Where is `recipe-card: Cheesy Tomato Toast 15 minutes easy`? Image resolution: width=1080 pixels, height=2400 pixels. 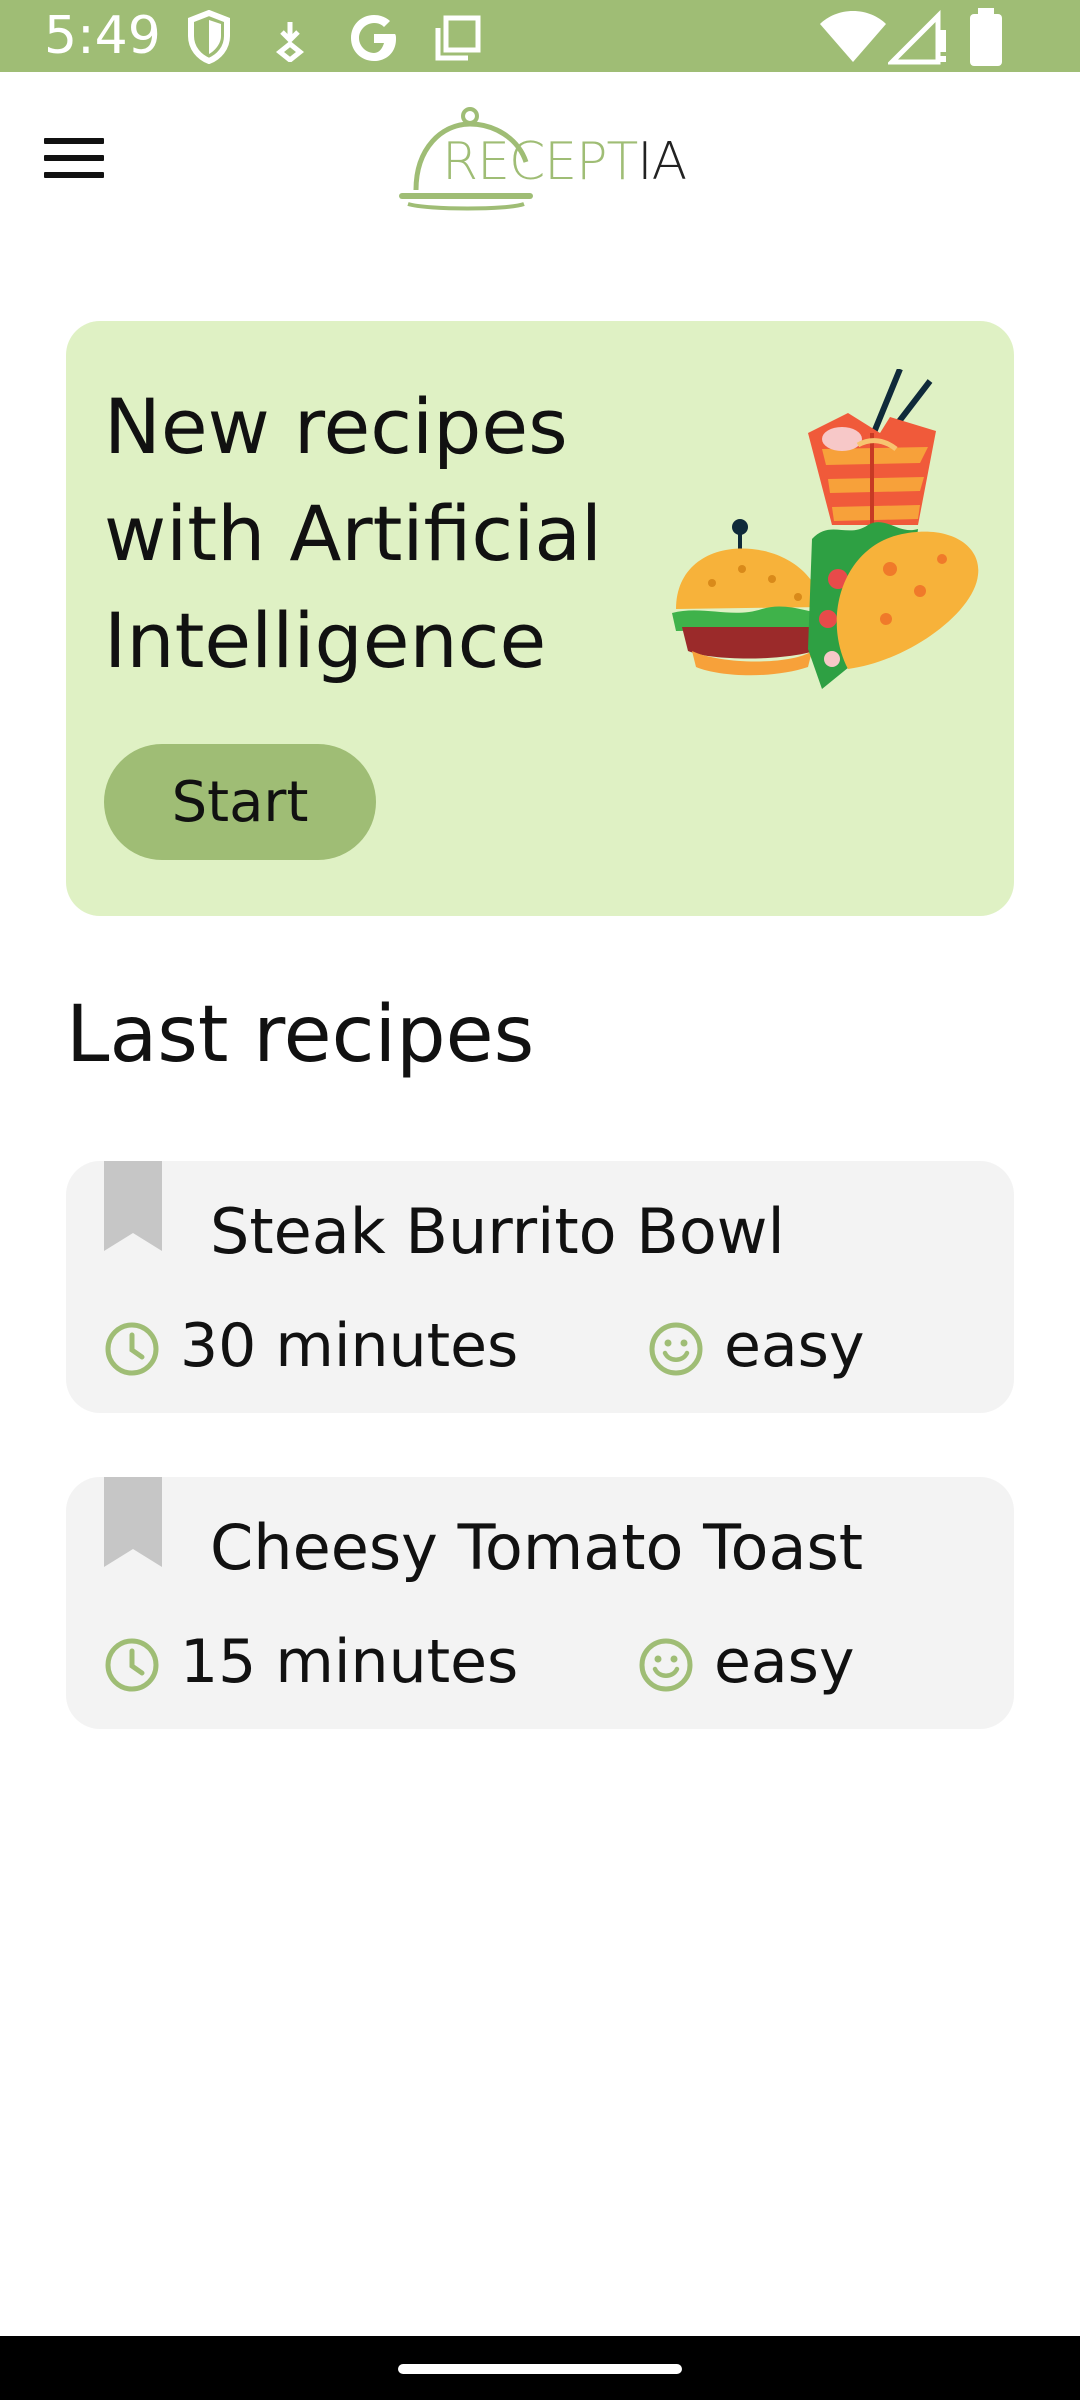
recipe-card: Cheesy Tomato Toast 15 minutes easy is located at coordinates (540, 1603).